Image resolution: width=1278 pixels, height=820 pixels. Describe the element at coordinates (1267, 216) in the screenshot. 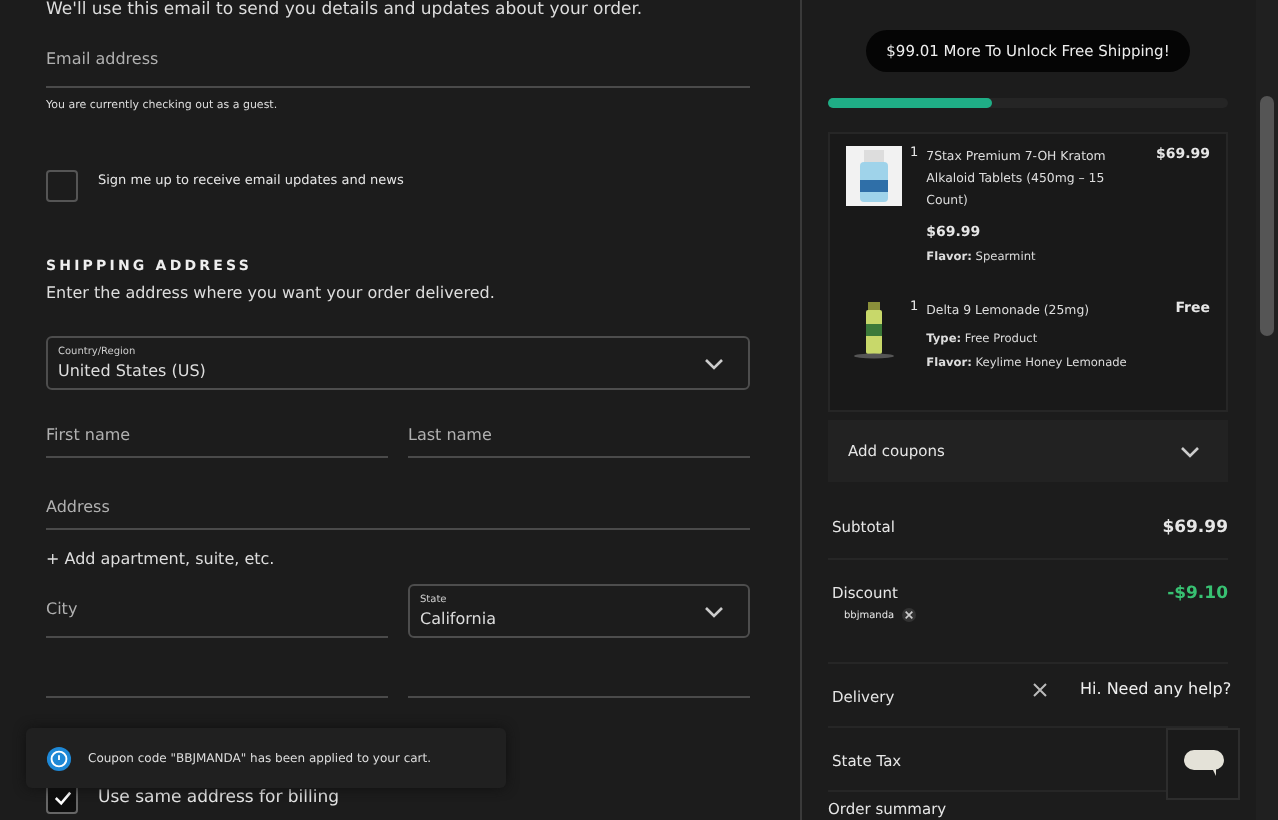

I see `scrollbar-thumb` at that location.